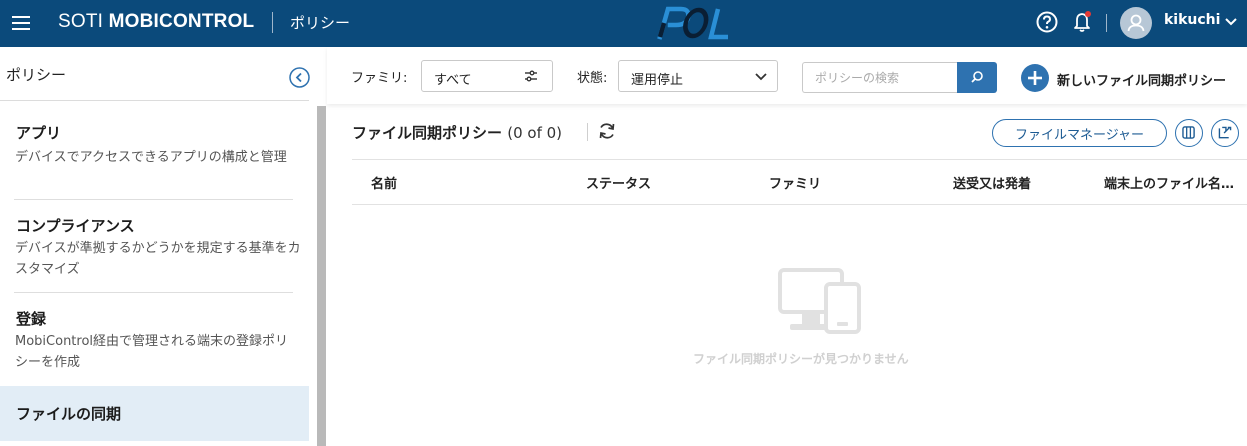 This screenshot has height=446, width=1247. Describe the element at coordinates (873, 77) in the screenshot. I see `search-input` at that location.